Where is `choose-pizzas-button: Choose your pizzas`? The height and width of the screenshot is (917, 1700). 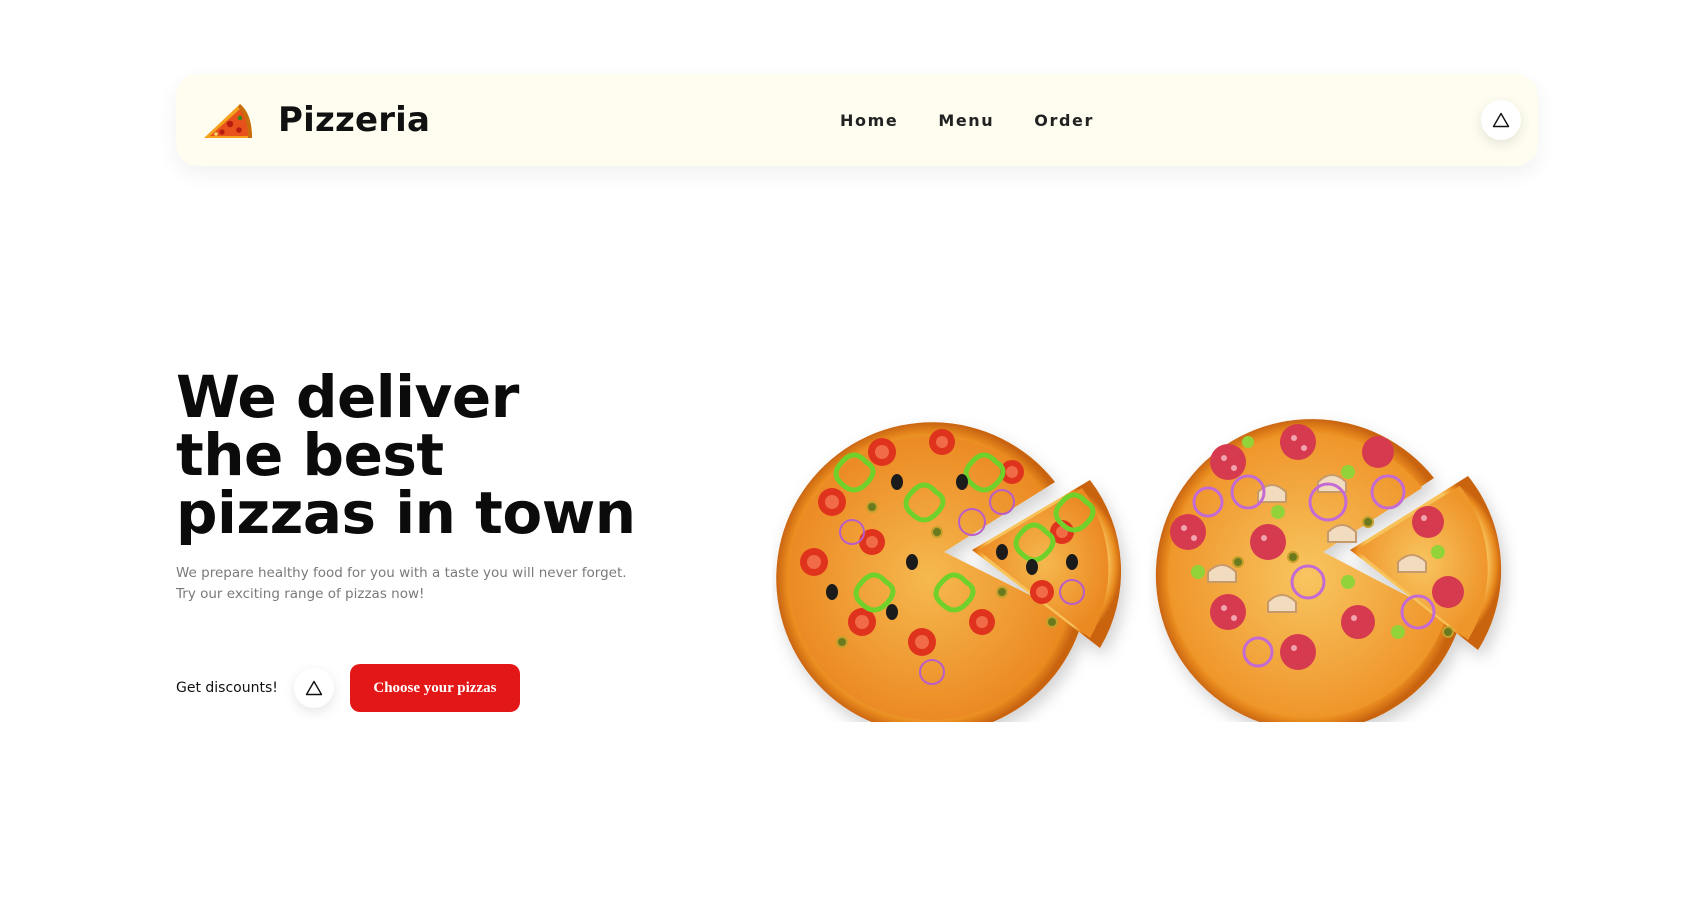
choose-pizzas-button: Choose your pizzas is located at coordinates (434, 688).